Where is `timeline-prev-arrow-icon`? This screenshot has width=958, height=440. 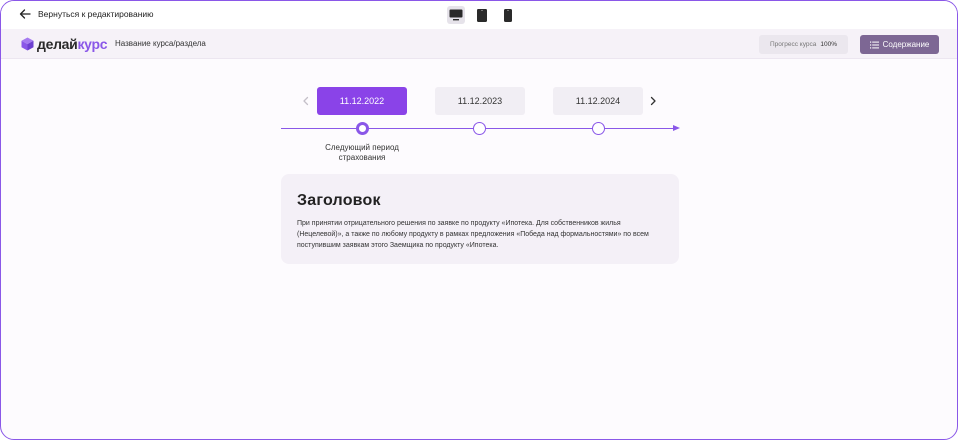
timeline-prev-arrow-icon is located at coordinates (306, 101).